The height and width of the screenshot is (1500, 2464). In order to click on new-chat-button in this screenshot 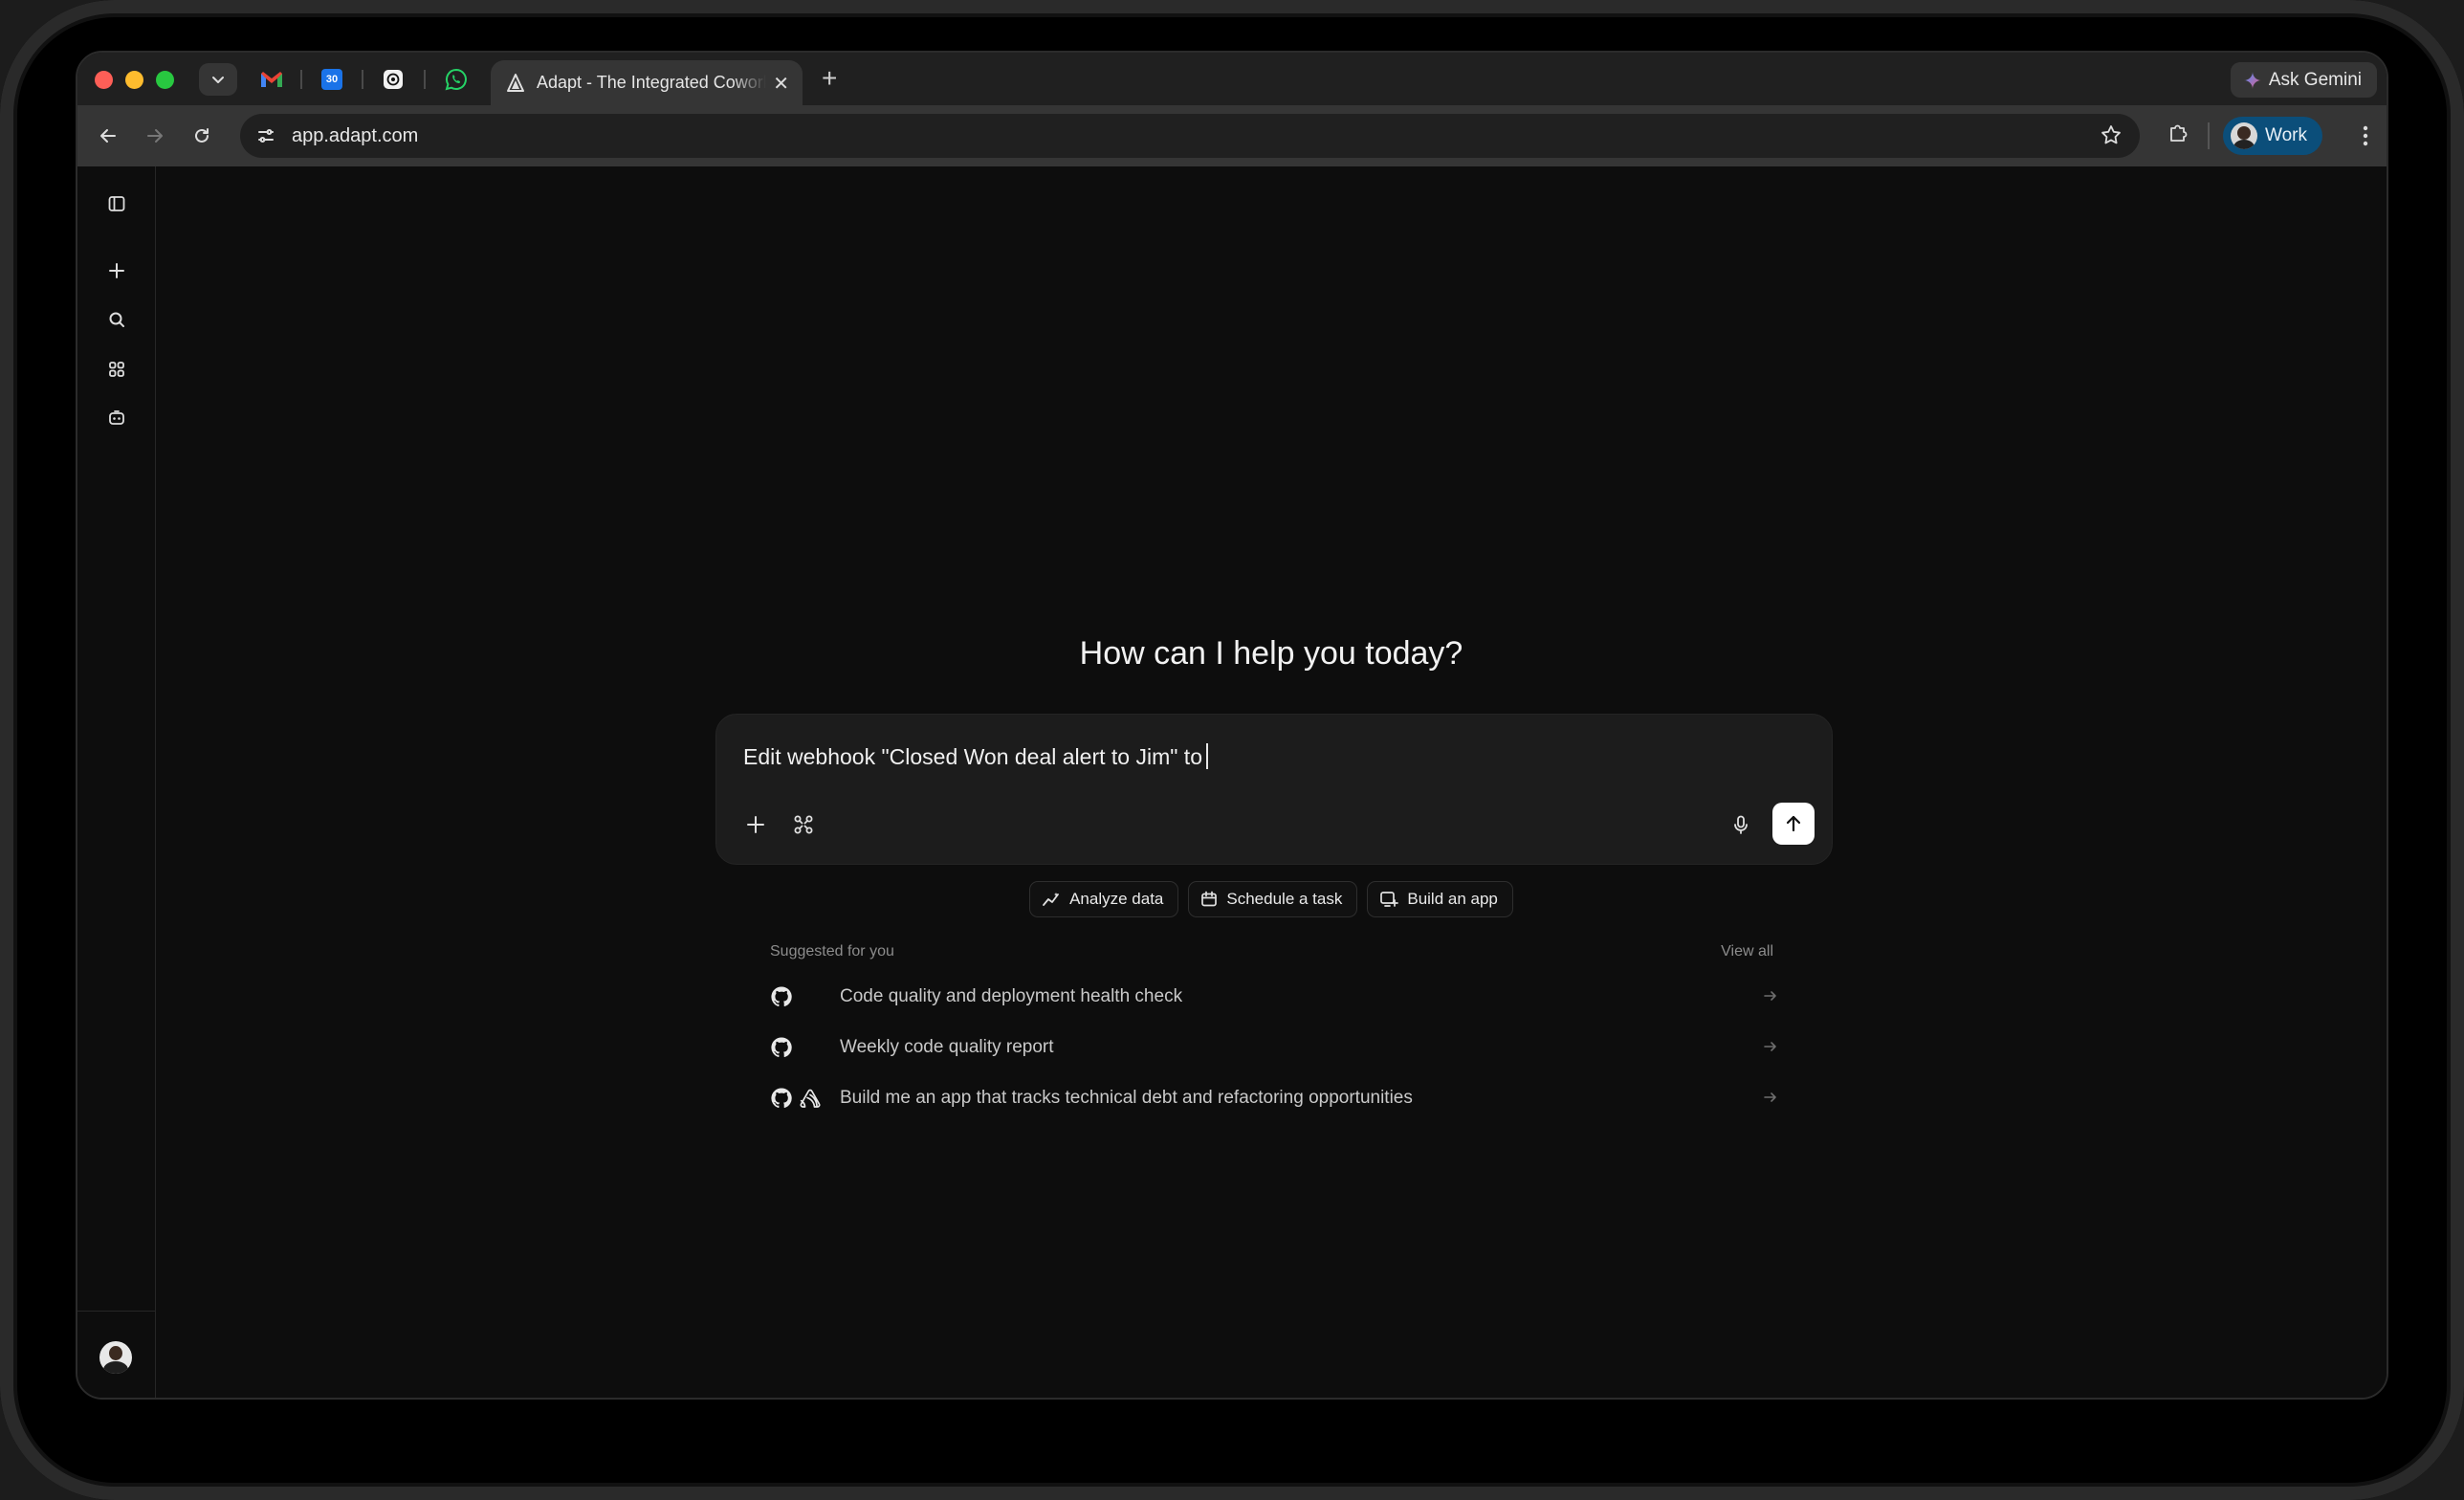, I will do `click(116, 270)`.